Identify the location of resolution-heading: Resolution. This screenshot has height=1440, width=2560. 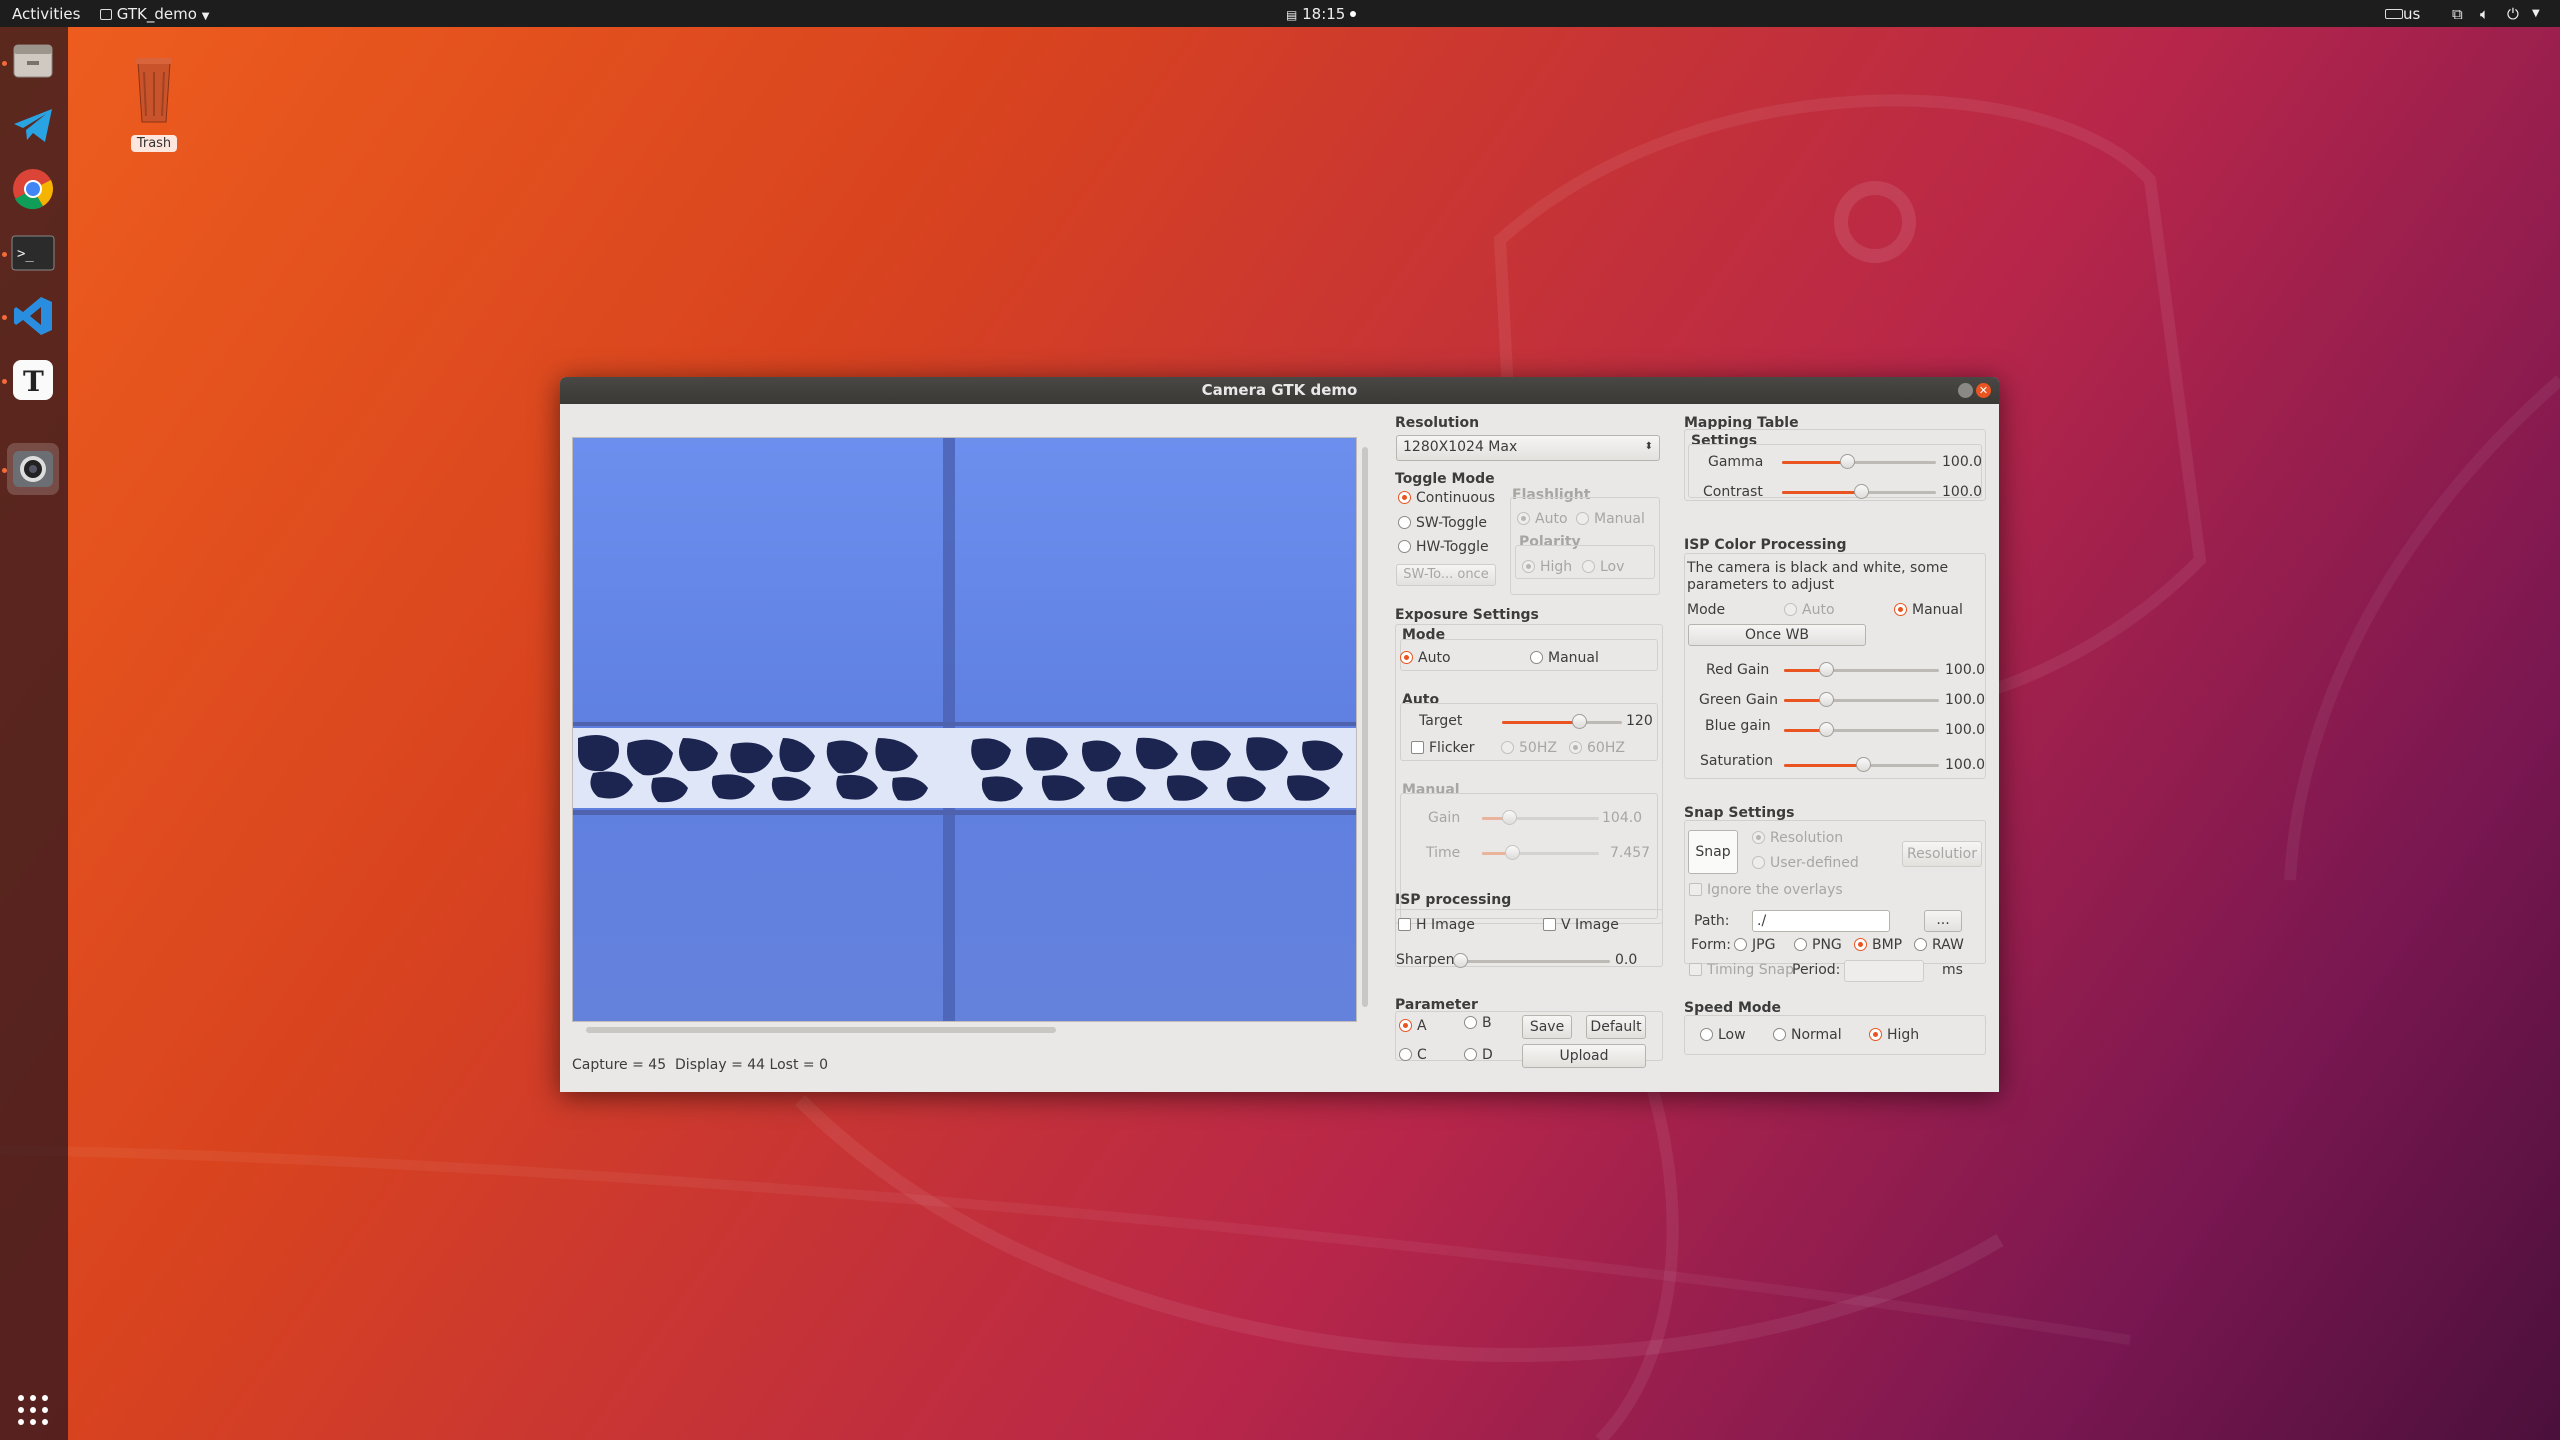
(1437, 423).